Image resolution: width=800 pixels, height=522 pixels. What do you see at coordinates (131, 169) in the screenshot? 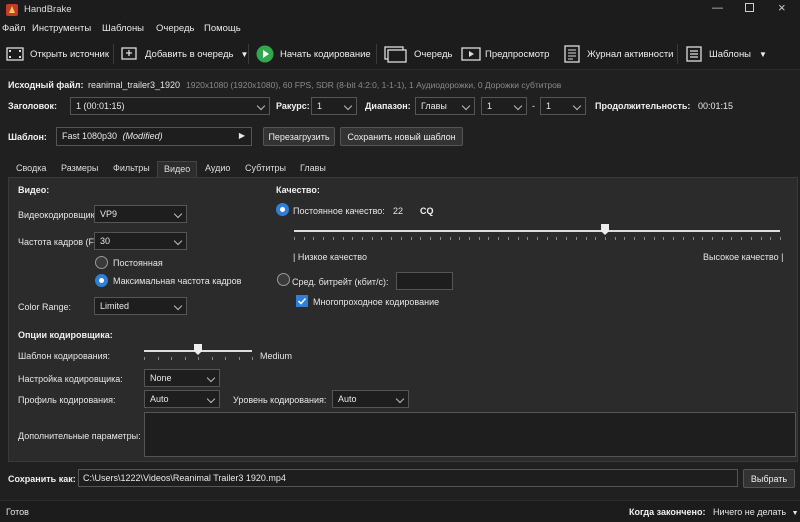
I see `tab-filters: Фильтры` at bounding box center [131, 169].